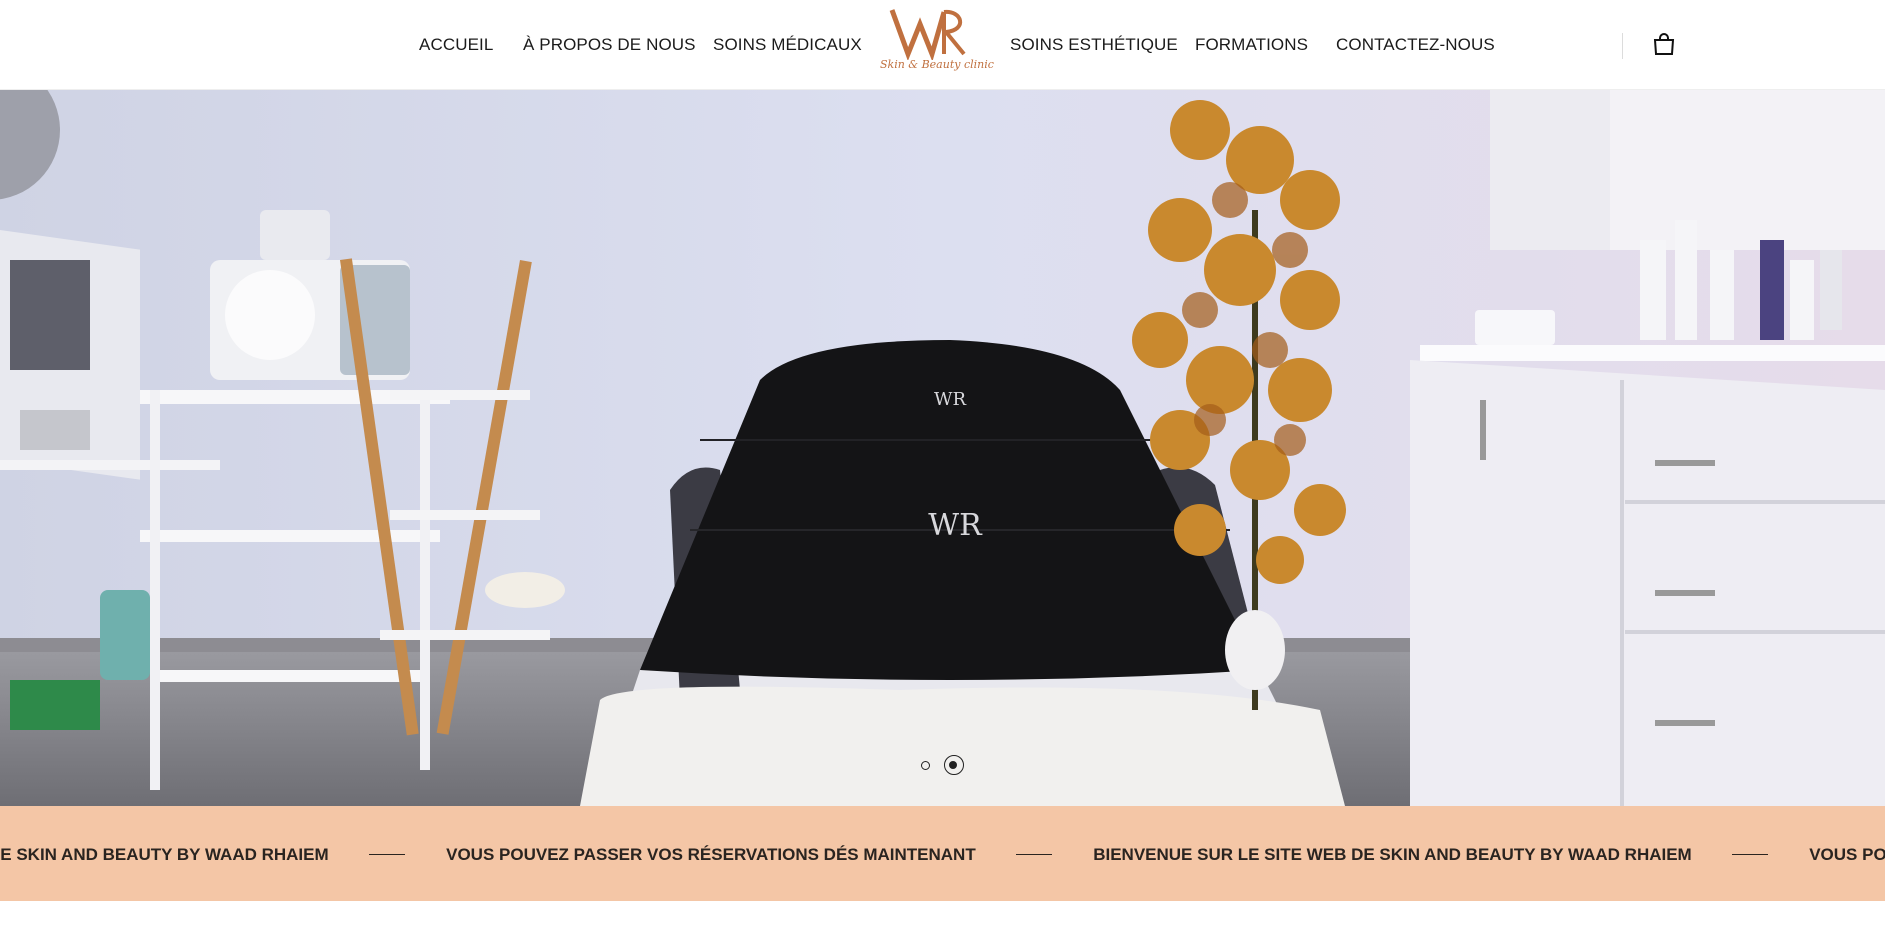 This screenshot has height=933, width=1885. I want to click on headrest-monogram: WR, so click(950, 399).